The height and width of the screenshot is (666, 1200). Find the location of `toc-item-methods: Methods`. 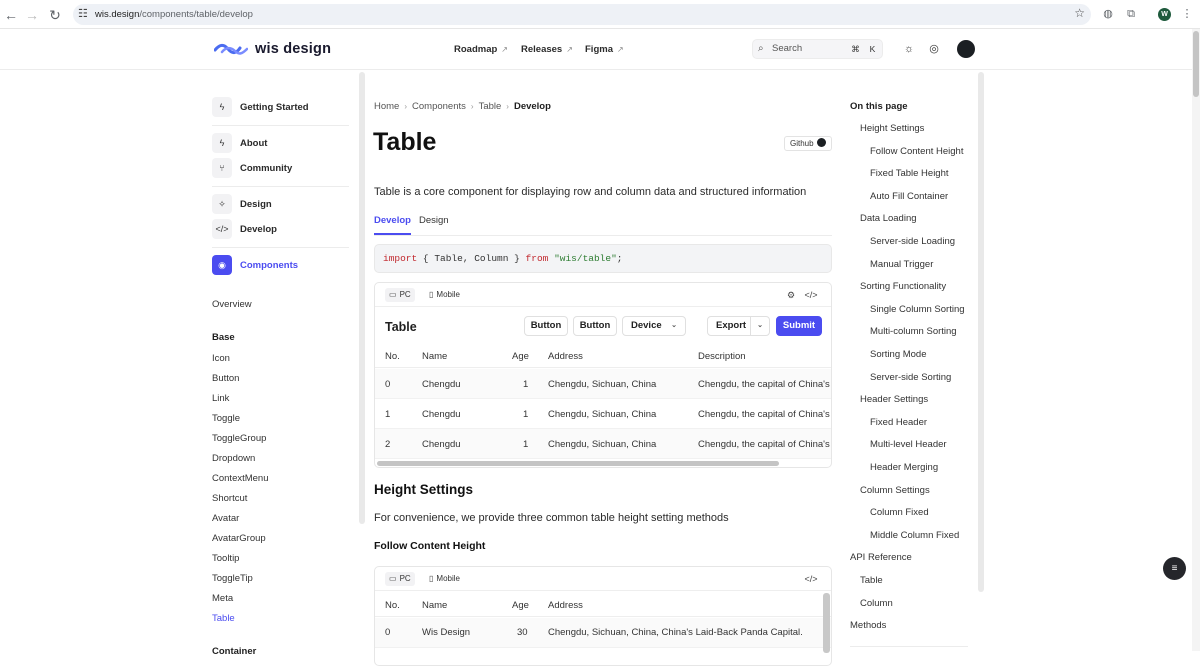

toc-item-methods: Methods is located at coordinates (868, 625).